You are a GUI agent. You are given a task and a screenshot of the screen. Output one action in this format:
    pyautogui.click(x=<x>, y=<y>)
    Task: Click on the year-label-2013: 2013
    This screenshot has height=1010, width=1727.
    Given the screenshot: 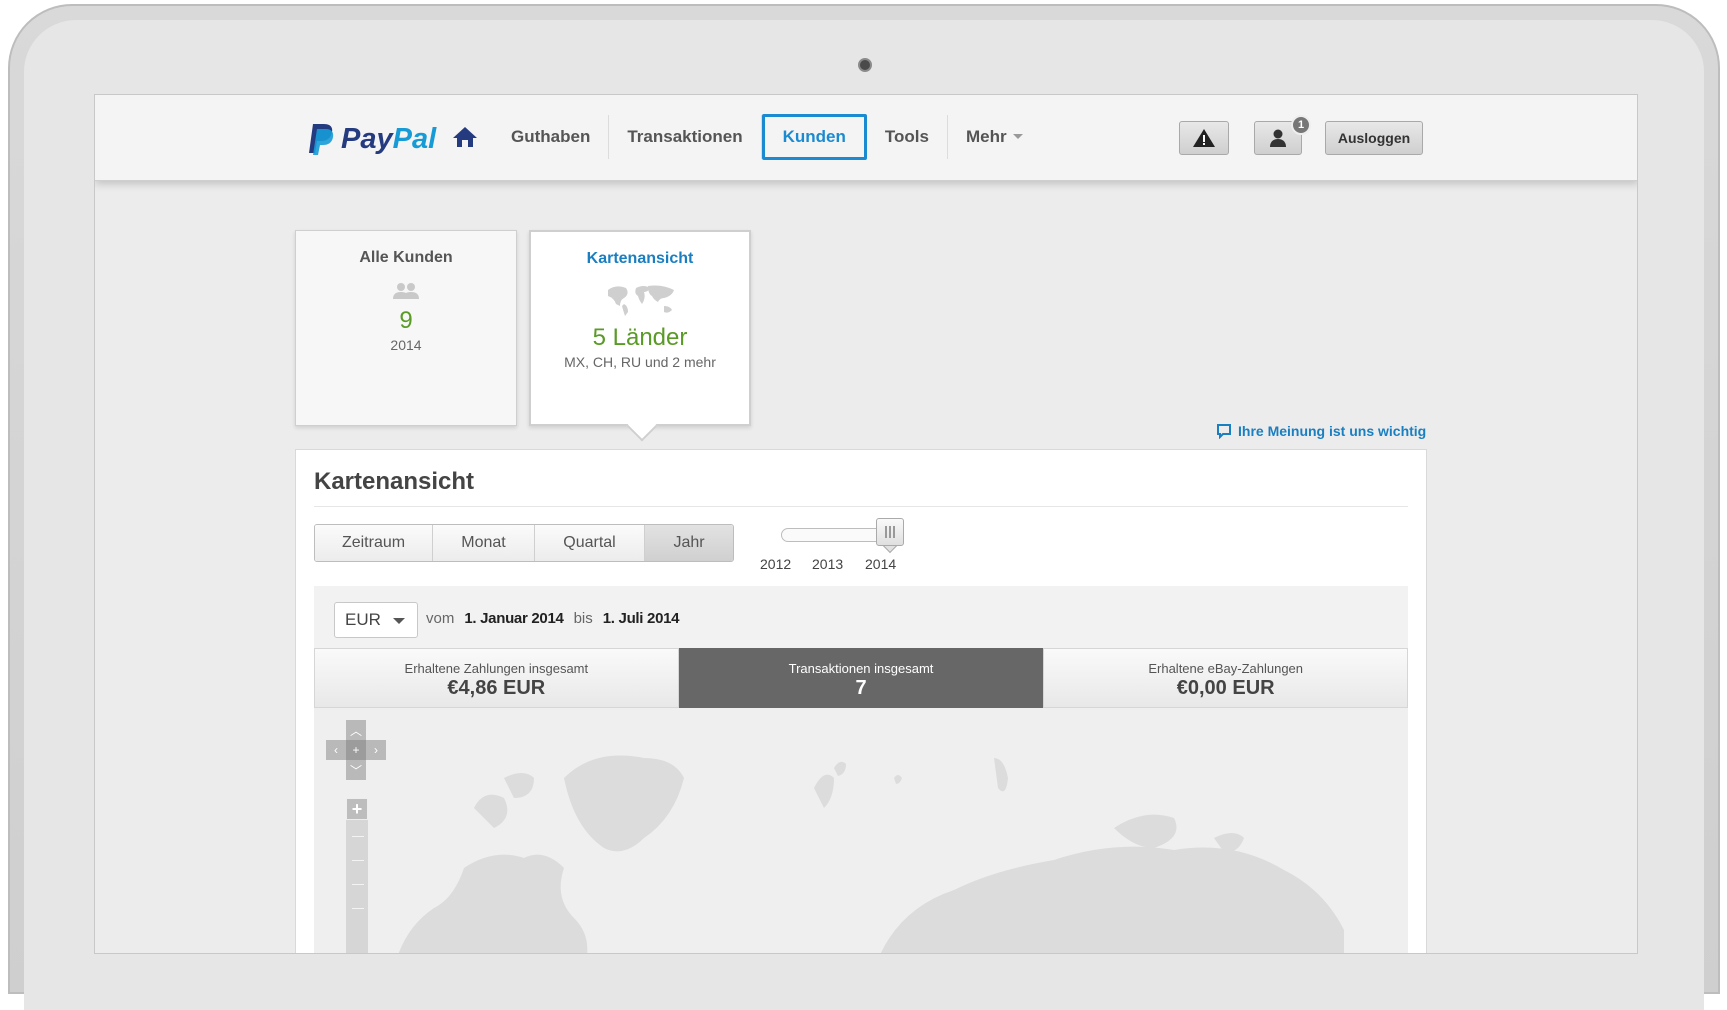 What is the action you would take?
    pyautogui.click(x=828, y=564)
    